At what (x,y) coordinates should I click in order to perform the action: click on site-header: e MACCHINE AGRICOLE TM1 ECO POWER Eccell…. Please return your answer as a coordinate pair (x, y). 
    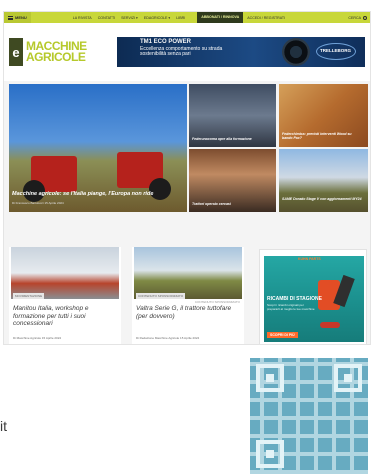
    Looking at the image, I should click on (187, 52).